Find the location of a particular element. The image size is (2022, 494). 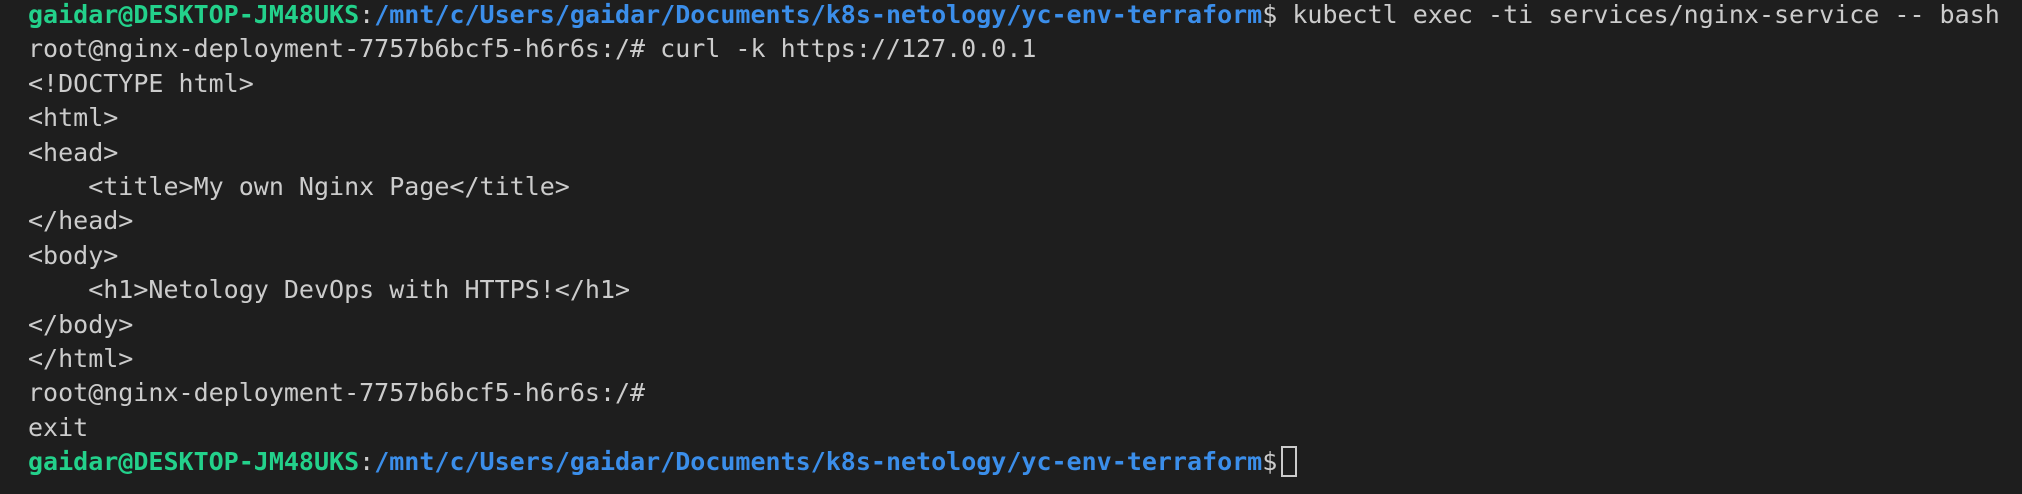

terminal-line: <body> is located at coordinates (73, 255).